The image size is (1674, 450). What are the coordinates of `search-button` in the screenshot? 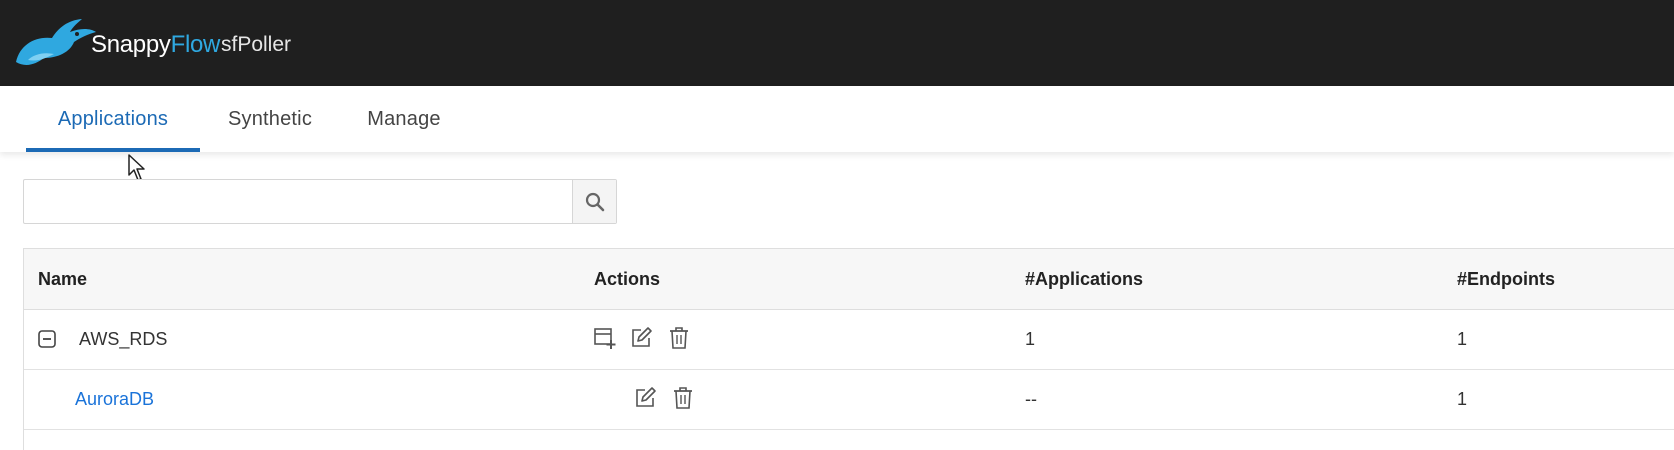 It's located at (594, 201).